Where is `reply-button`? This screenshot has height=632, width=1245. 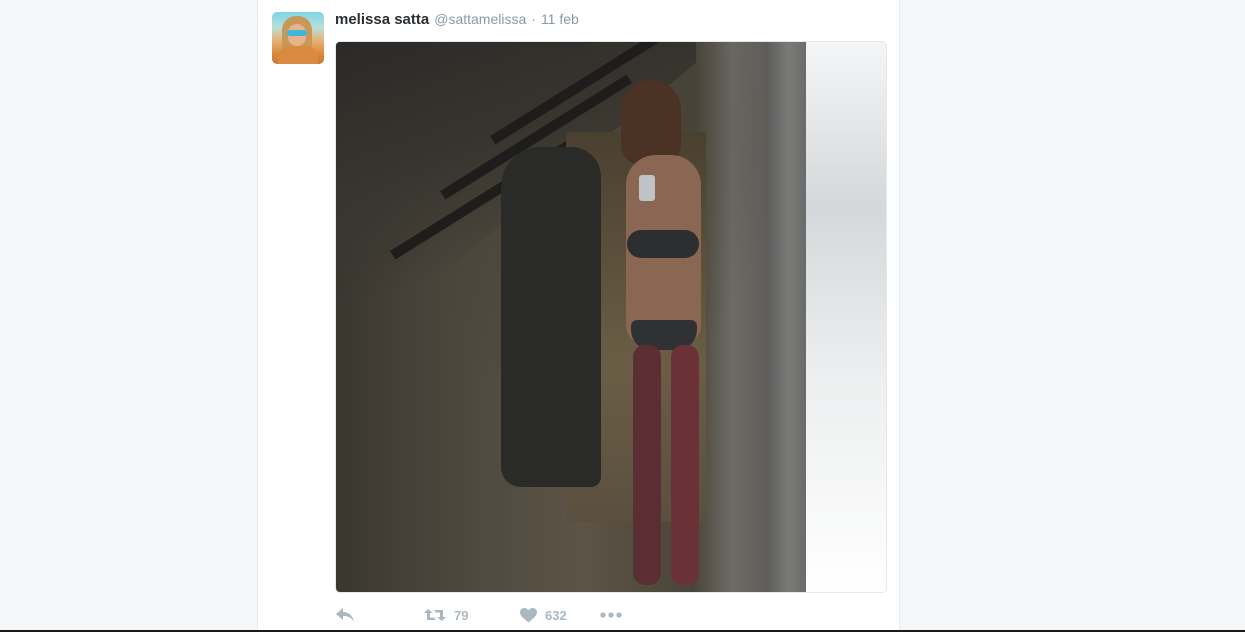 reply-button is located at coordinates (379, 615).